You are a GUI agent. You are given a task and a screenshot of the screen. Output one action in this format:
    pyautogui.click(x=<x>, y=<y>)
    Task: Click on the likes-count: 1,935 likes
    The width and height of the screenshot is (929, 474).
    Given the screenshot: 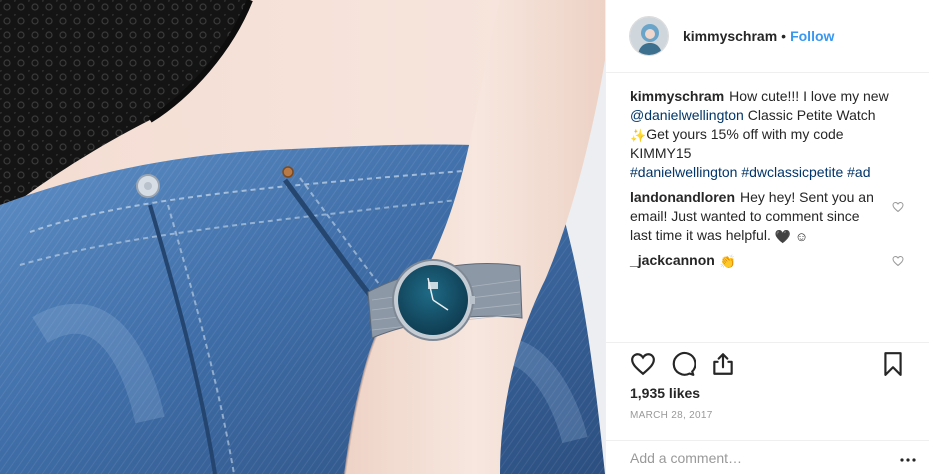 What is the action you would take?
    pyautogui.click(x=665, y=393)
    